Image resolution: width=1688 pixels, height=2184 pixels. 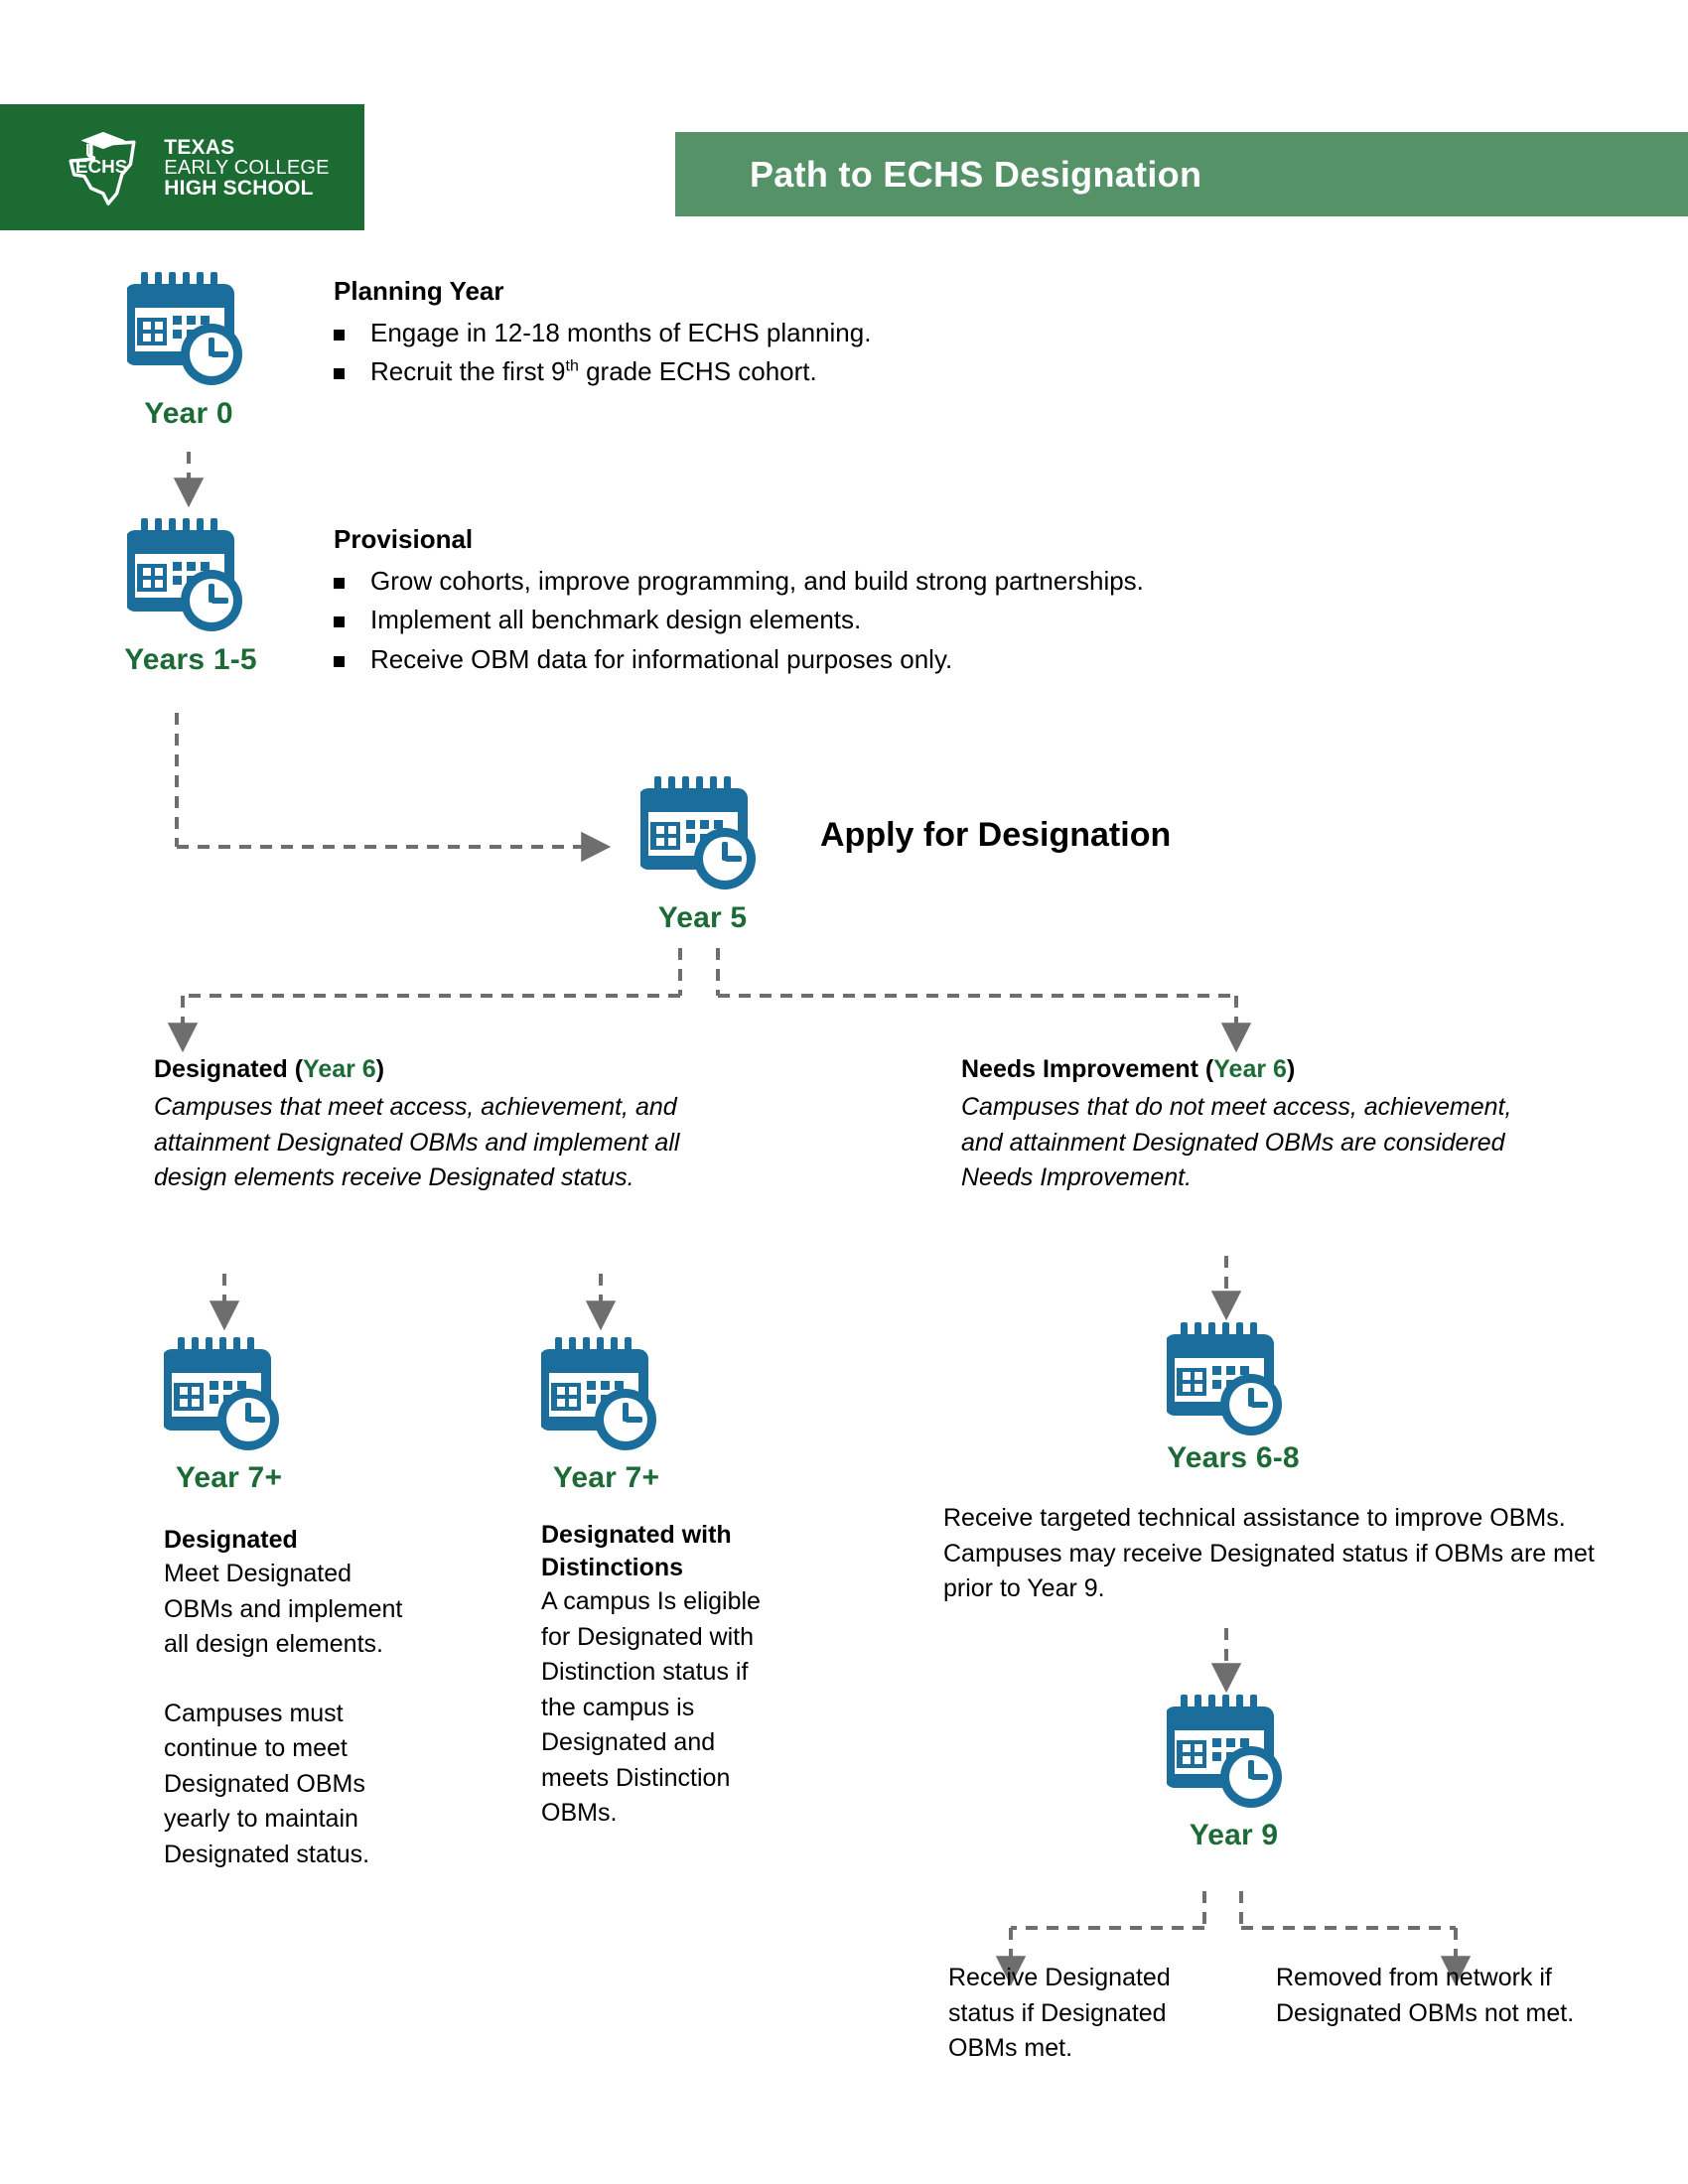 What do you see at coordinates (616, 620) in the screenshot?
I see `provisional-bullet-2-text: Implement all benchmark design elements.` at bounding box center [616, 620].